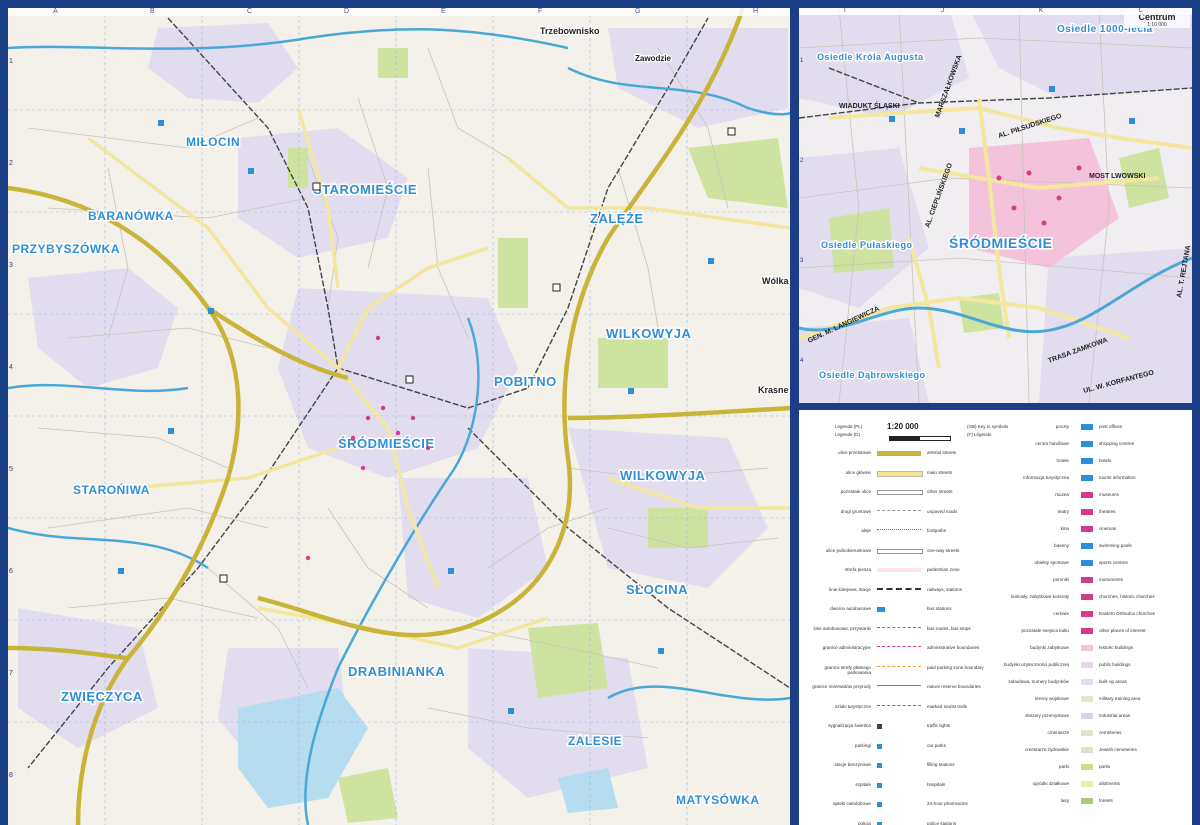  Describe the element at coordinates (399, 12) in the screenshot. I see `grid-ruler-top: A B C D E F G H` at that location.